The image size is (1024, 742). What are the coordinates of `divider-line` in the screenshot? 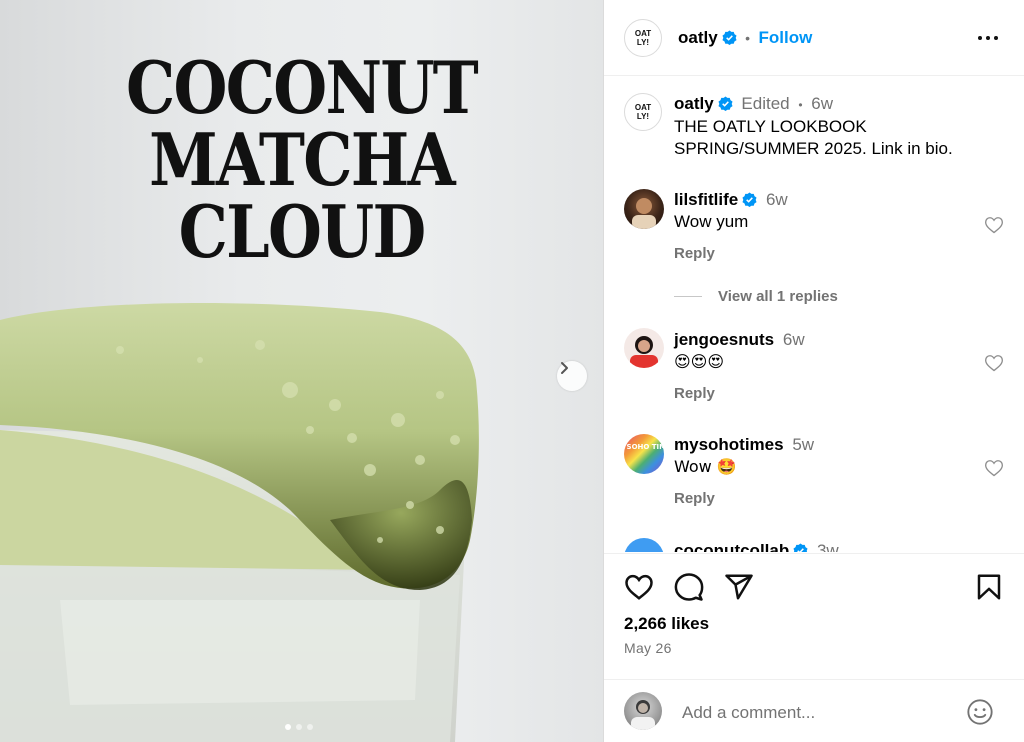 It's located at (688, 296).